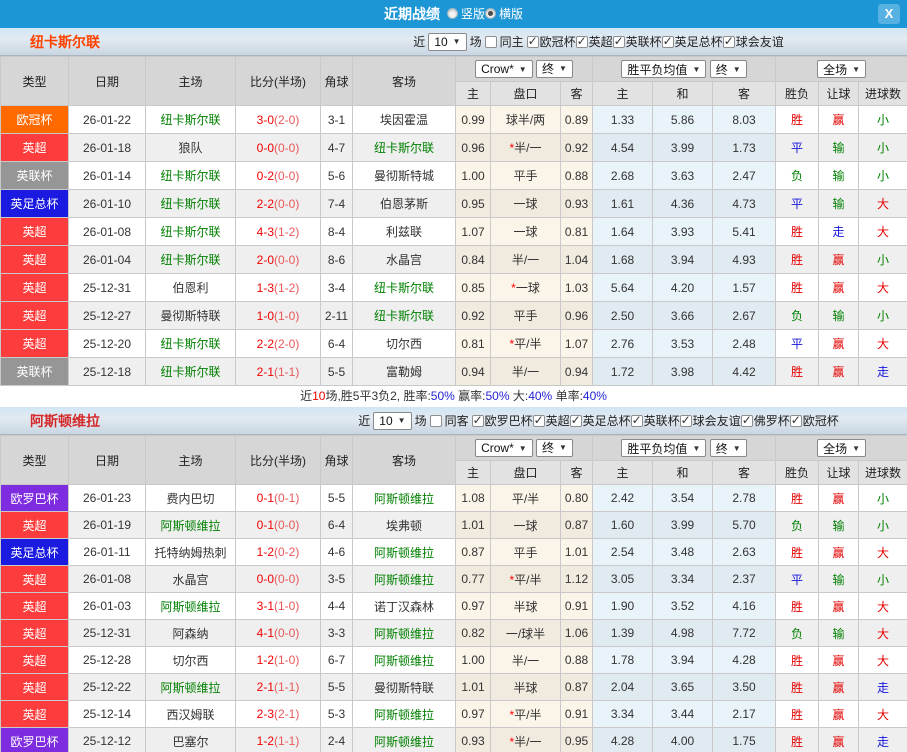 The height and width of the screenshot is (752, 907). I want to click on cell-handicap: *平/半, so click(525, 579).